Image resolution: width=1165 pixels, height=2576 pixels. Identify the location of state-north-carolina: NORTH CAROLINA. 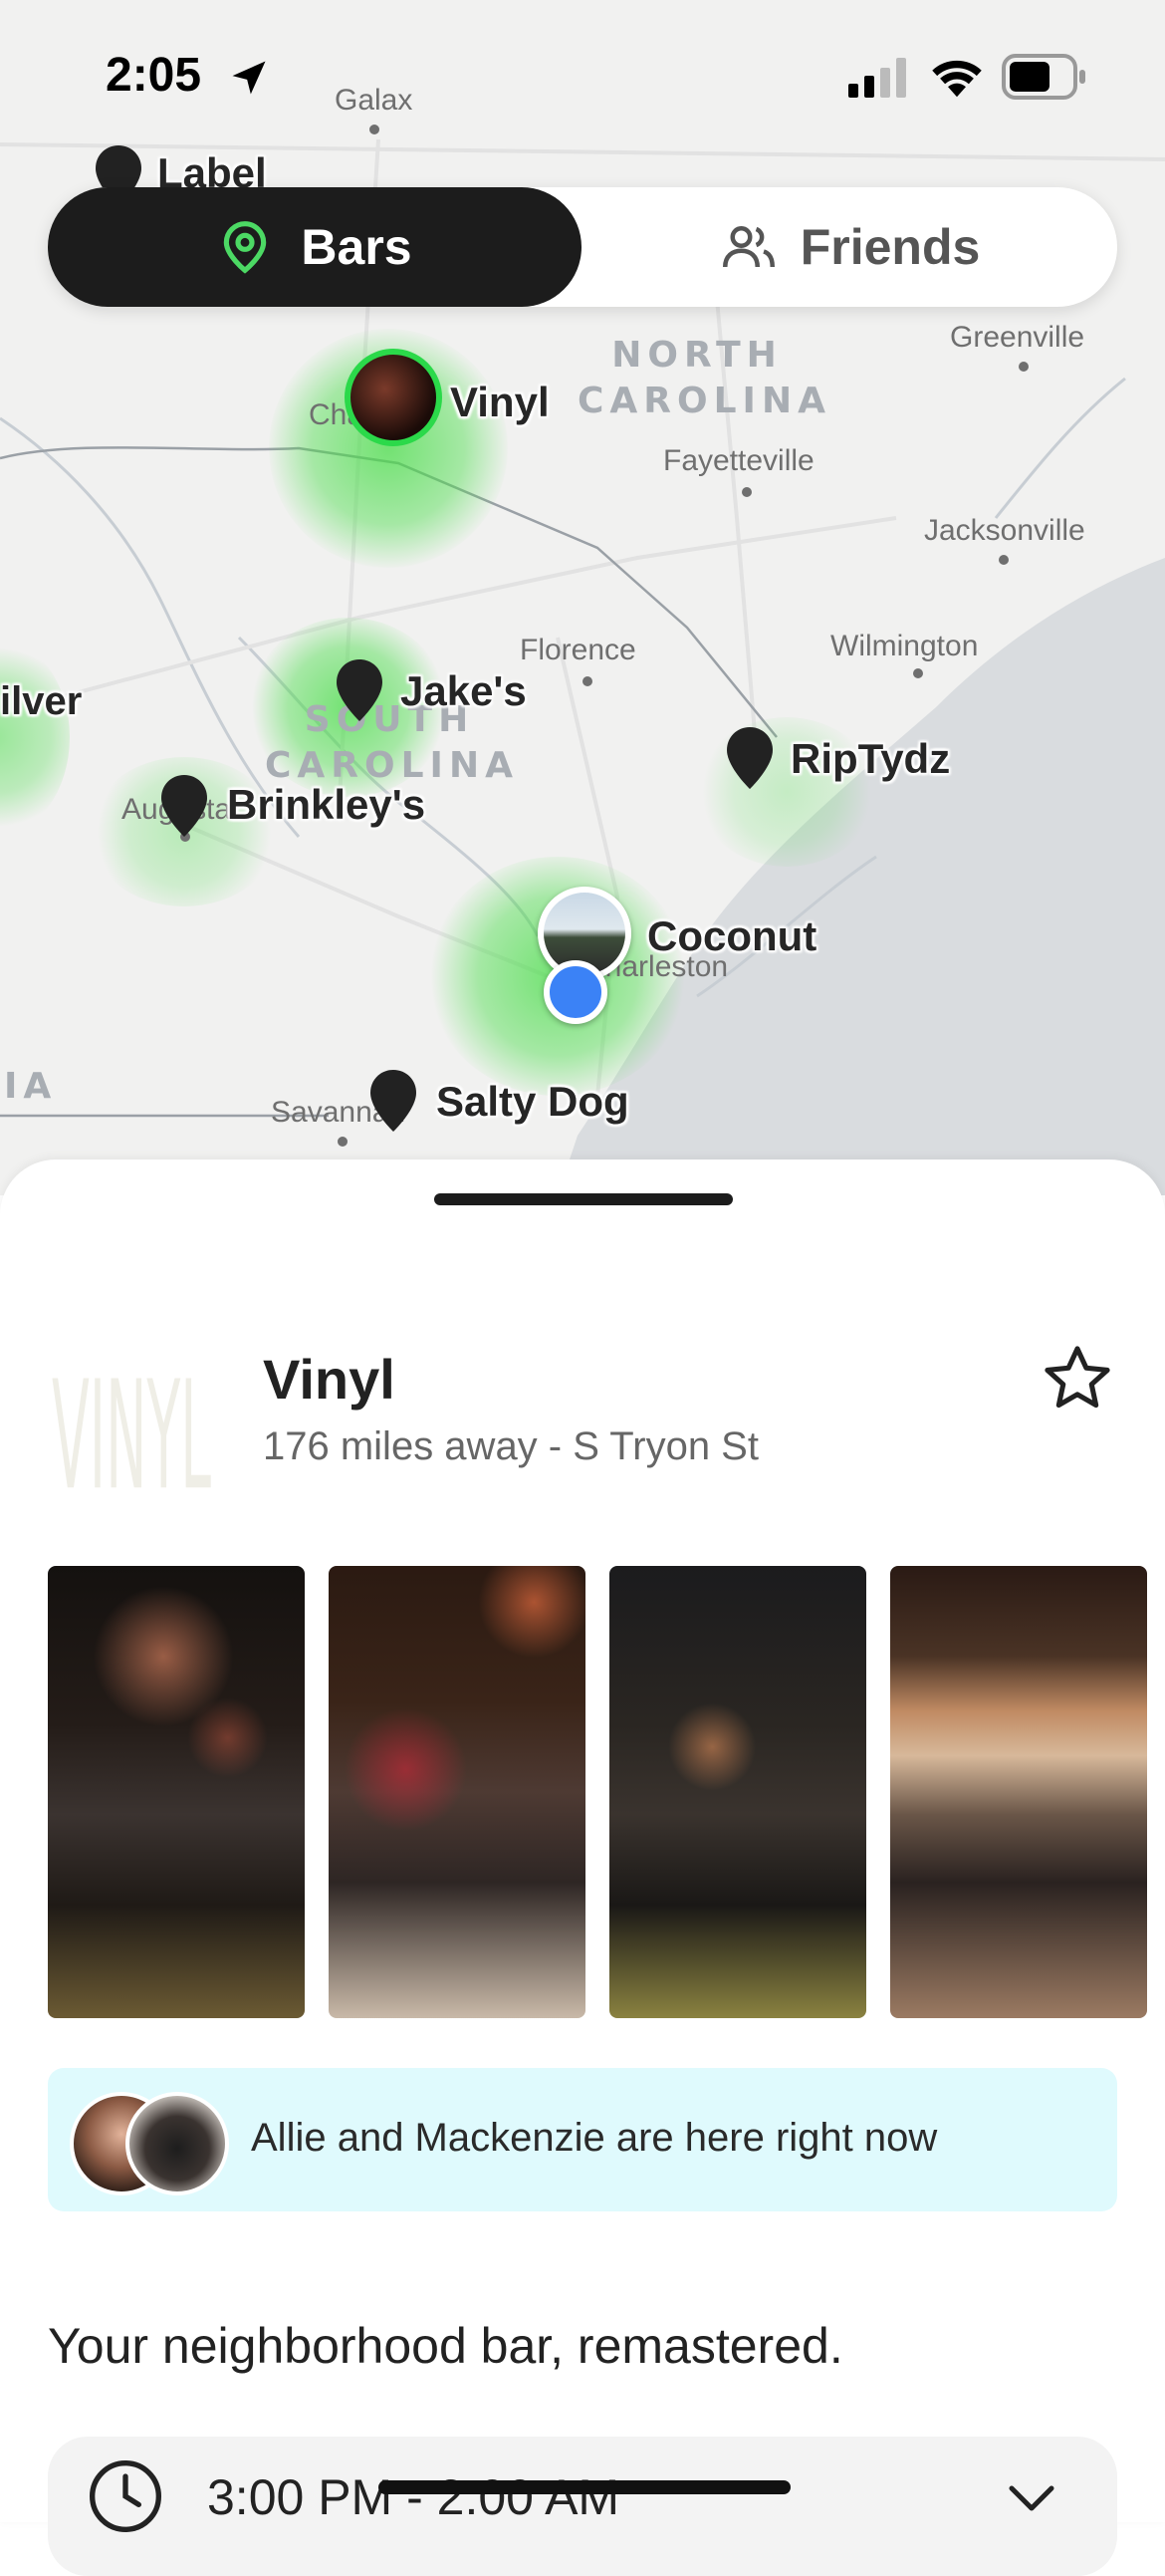
(704, 378).